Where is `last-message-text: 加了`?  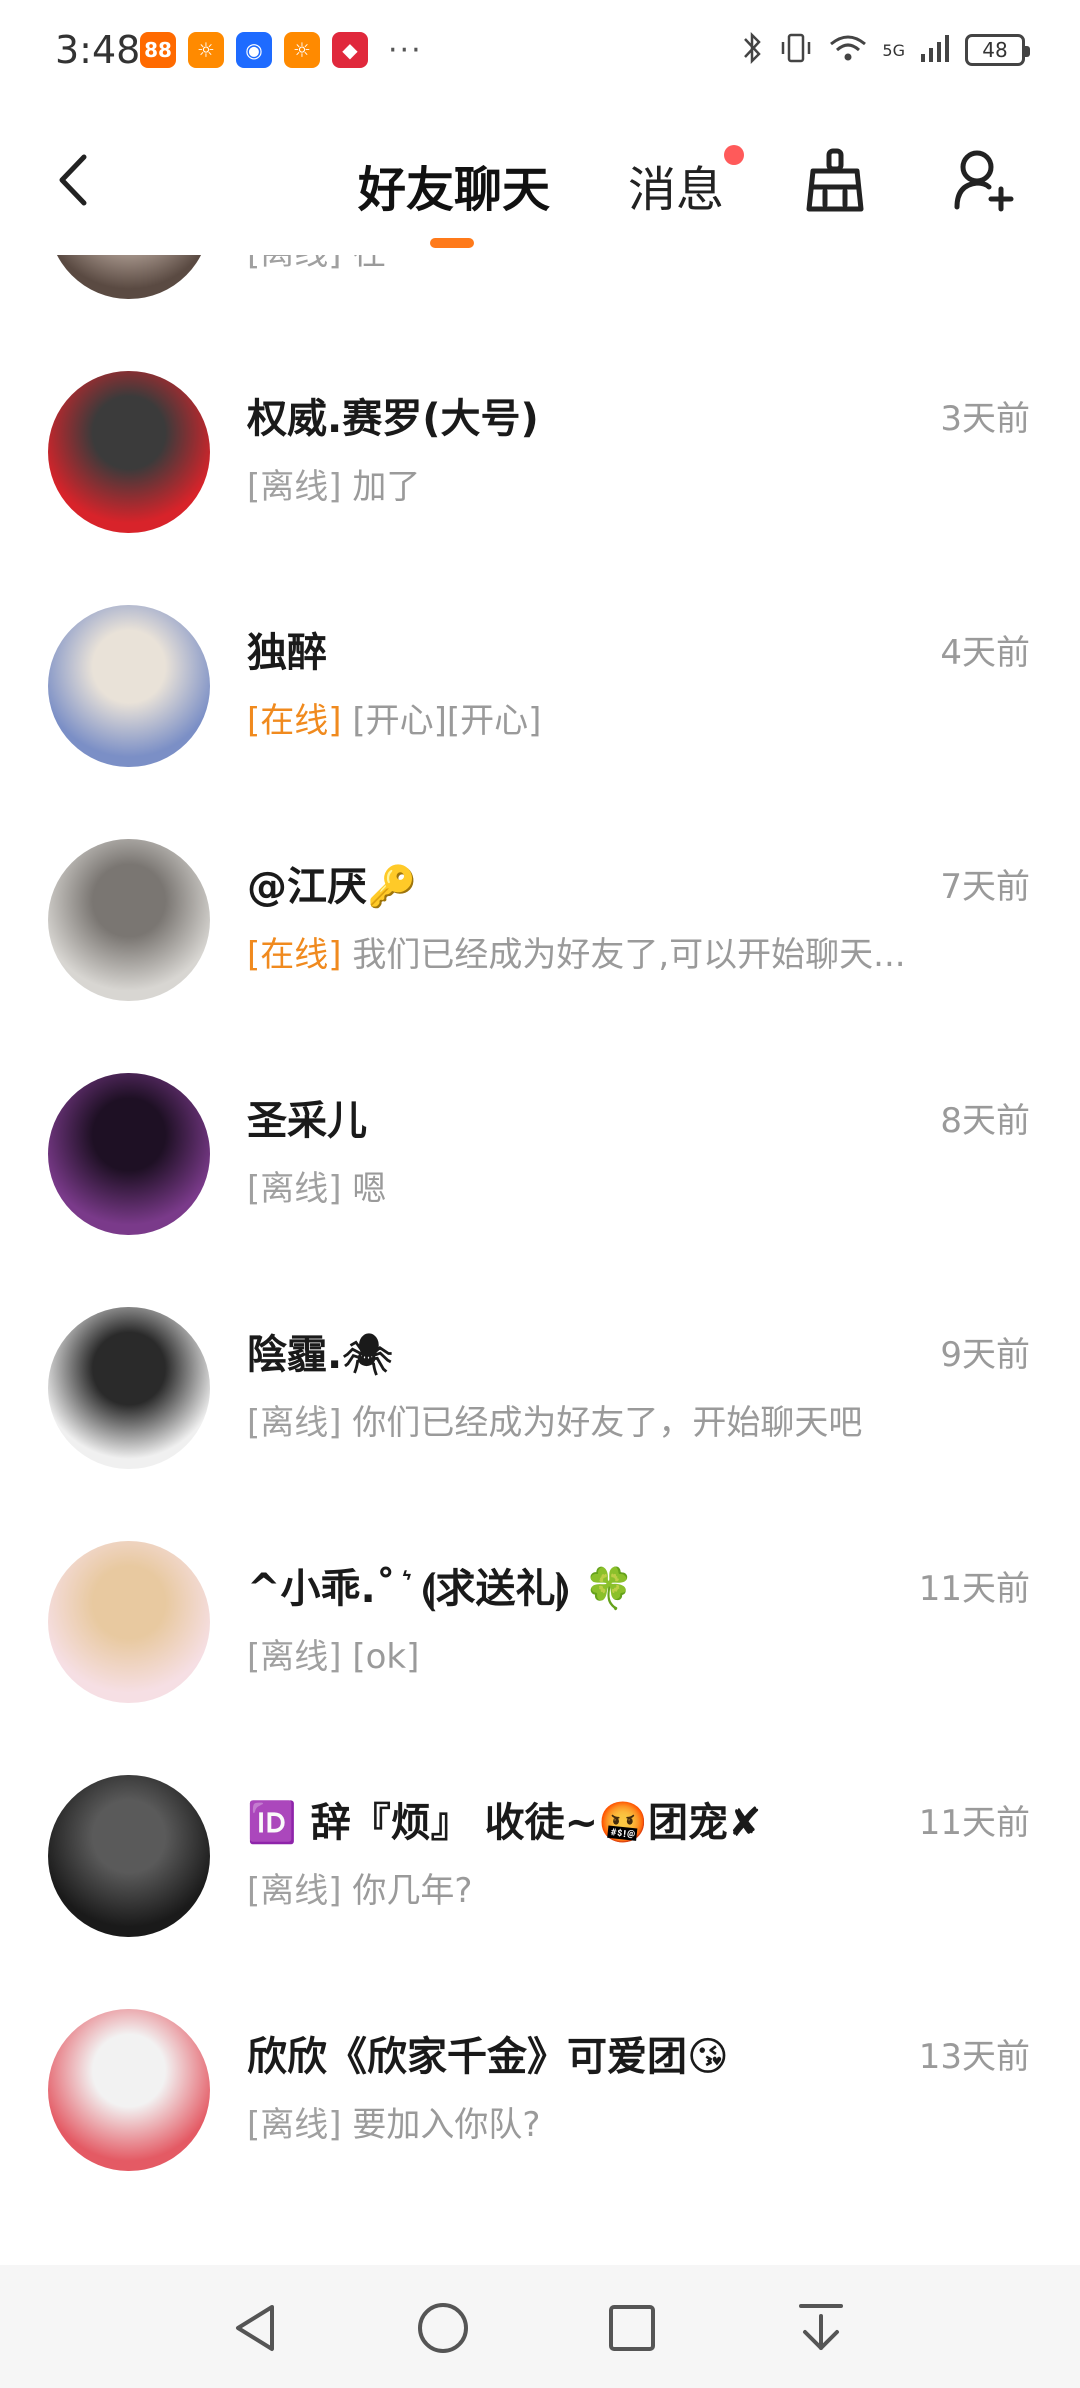
last-message-text: 加了 is located at coordinates (386, 487).